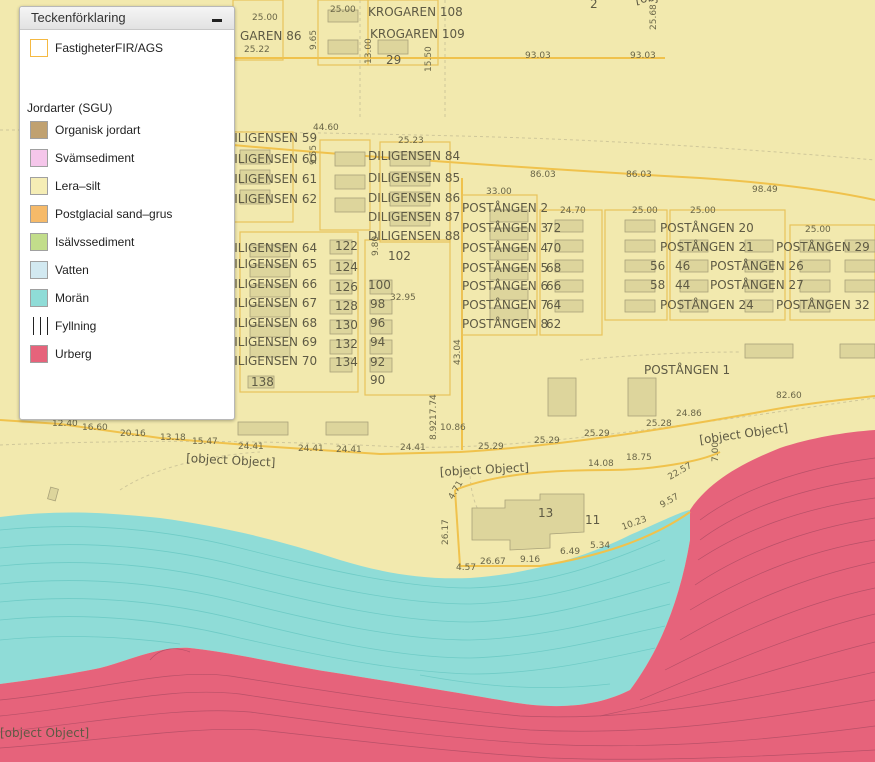  What do you see at coordinates (271, 303) in the screenshot?
I see `block-label: DILIGENSEN 67` at bounding box center [271, 303].